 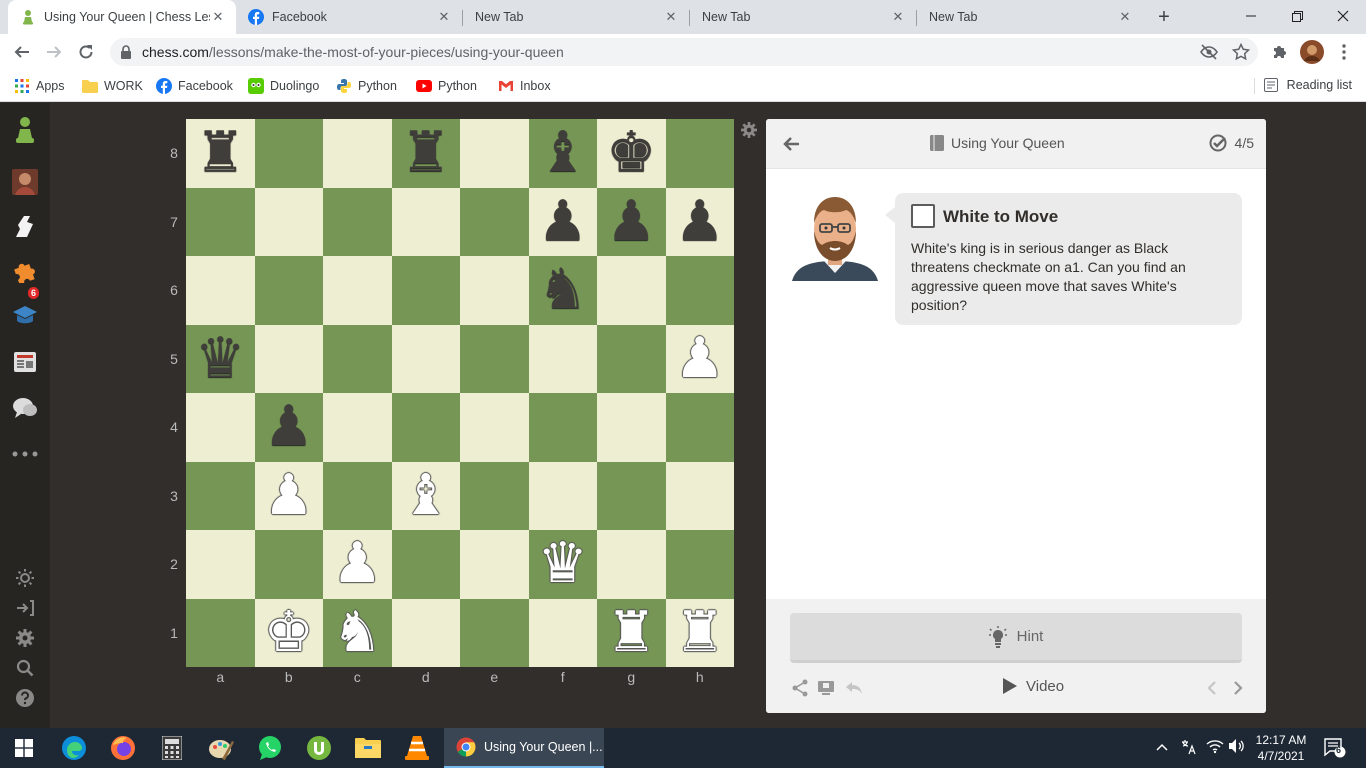 I want to click on black-bishop-f8: ♝, so click(x=563, y=153).